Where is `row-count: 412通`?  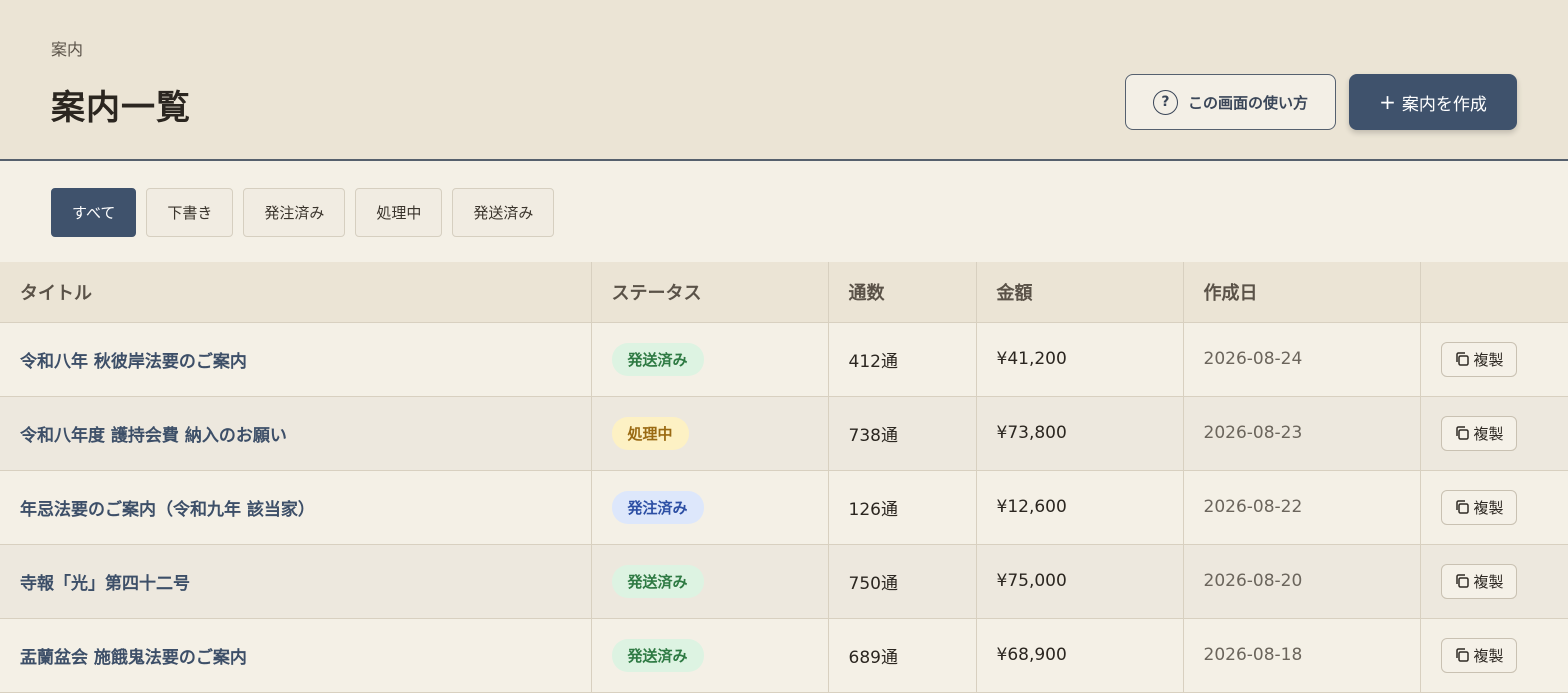 row-count: 412通 is located at coordinates (902, 359).